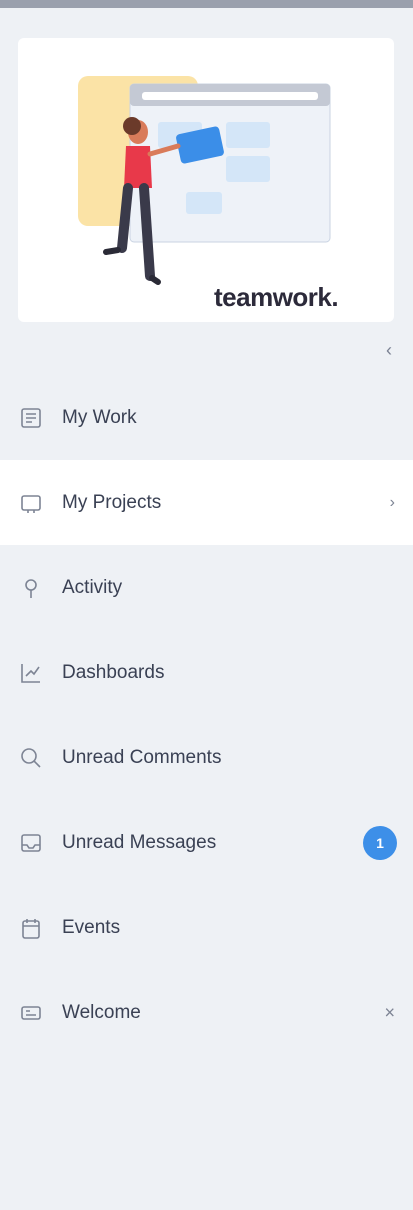 The width and height of the screenshot is (413, 1210). I want to click on comments-icon, so click(31, 758).